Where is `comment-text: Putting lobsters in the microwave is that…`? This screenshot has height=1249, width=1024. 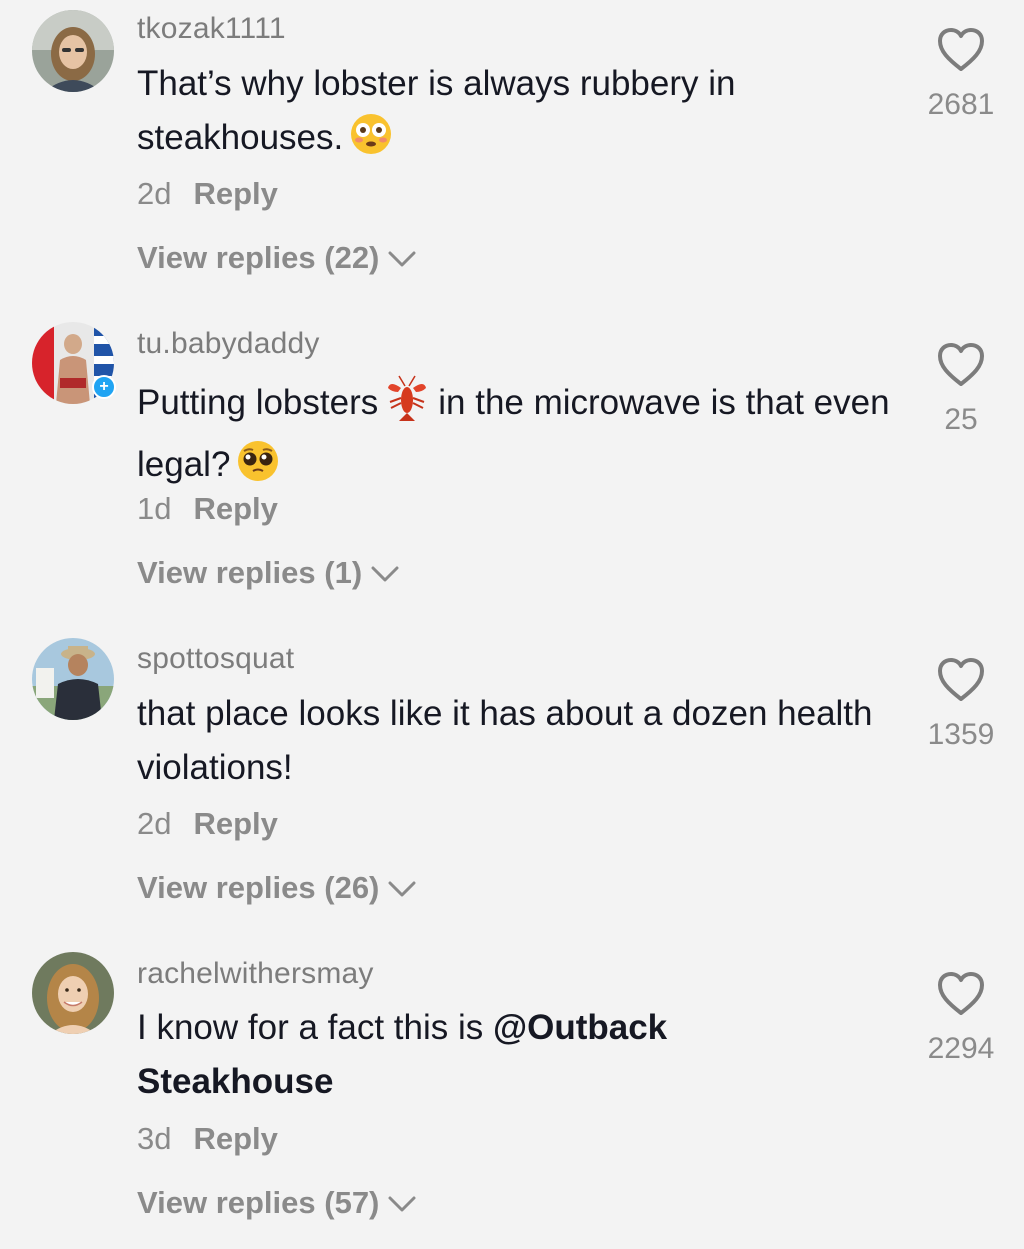
comment-text: Putting lobsters in the microwave is that… is located at coordinates (522, 436).